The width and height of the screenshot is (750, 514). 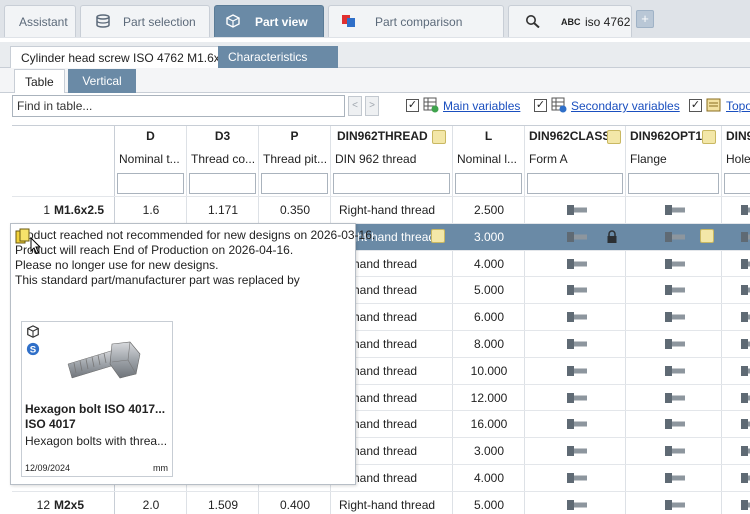 I want to click on cell-d: 2.0, so click(x=151, y=505).